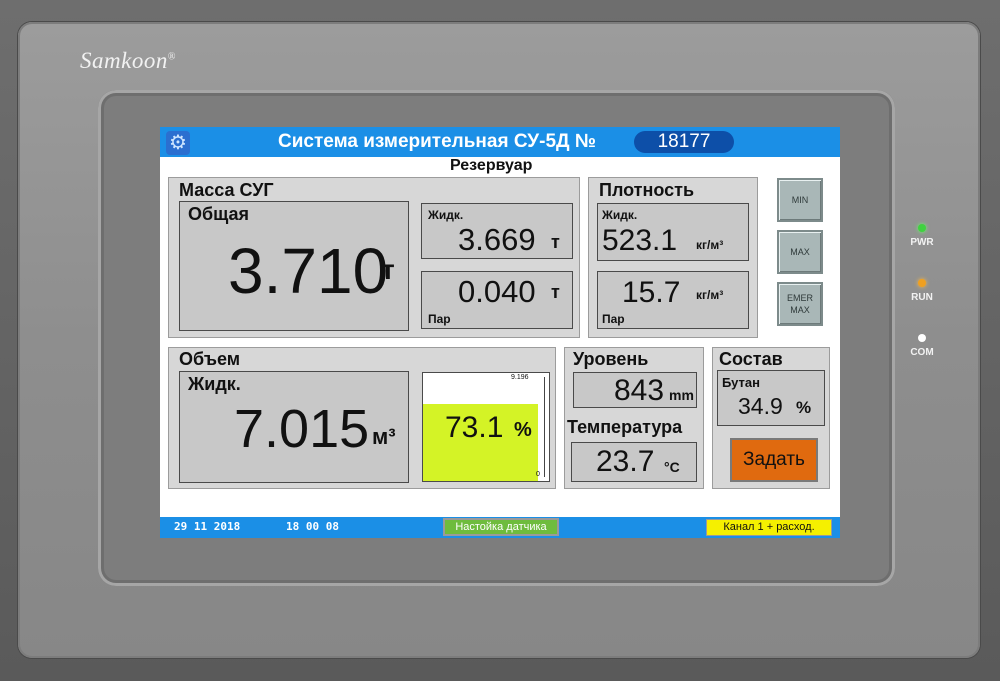 The height and width of the screenshot is (681, 1000). I want to click on density-liquid-unit: кг/м³, so click(710, 245).